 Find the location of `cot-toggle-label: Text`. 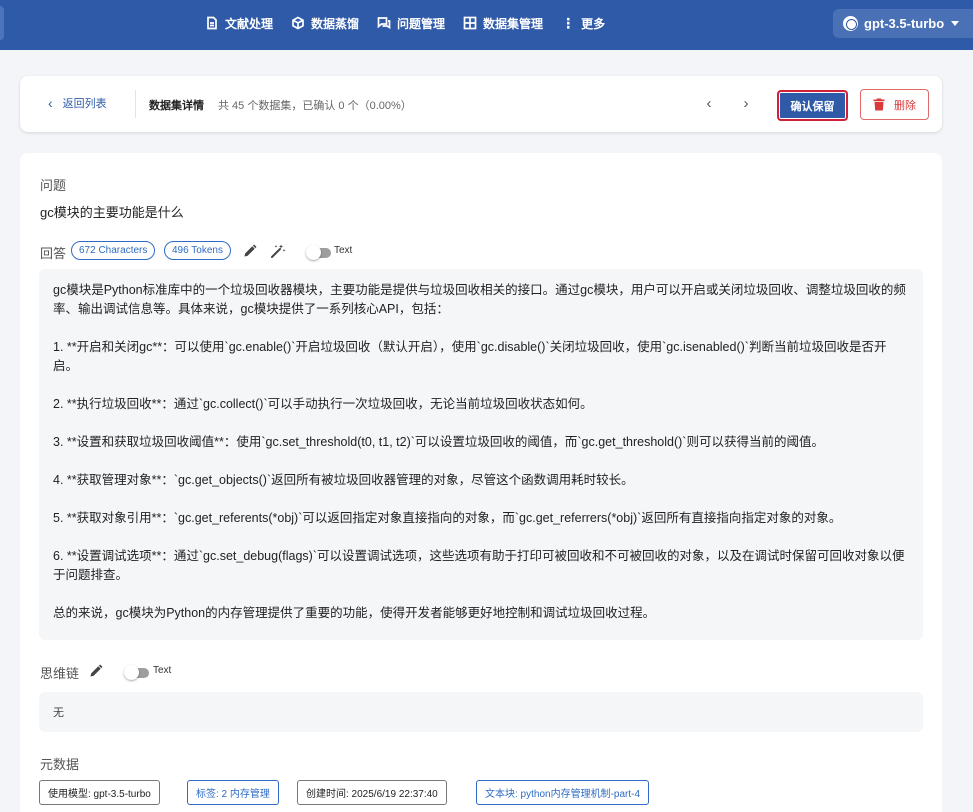

cot-toggle-label: Text is located at coordinates (162, 670).